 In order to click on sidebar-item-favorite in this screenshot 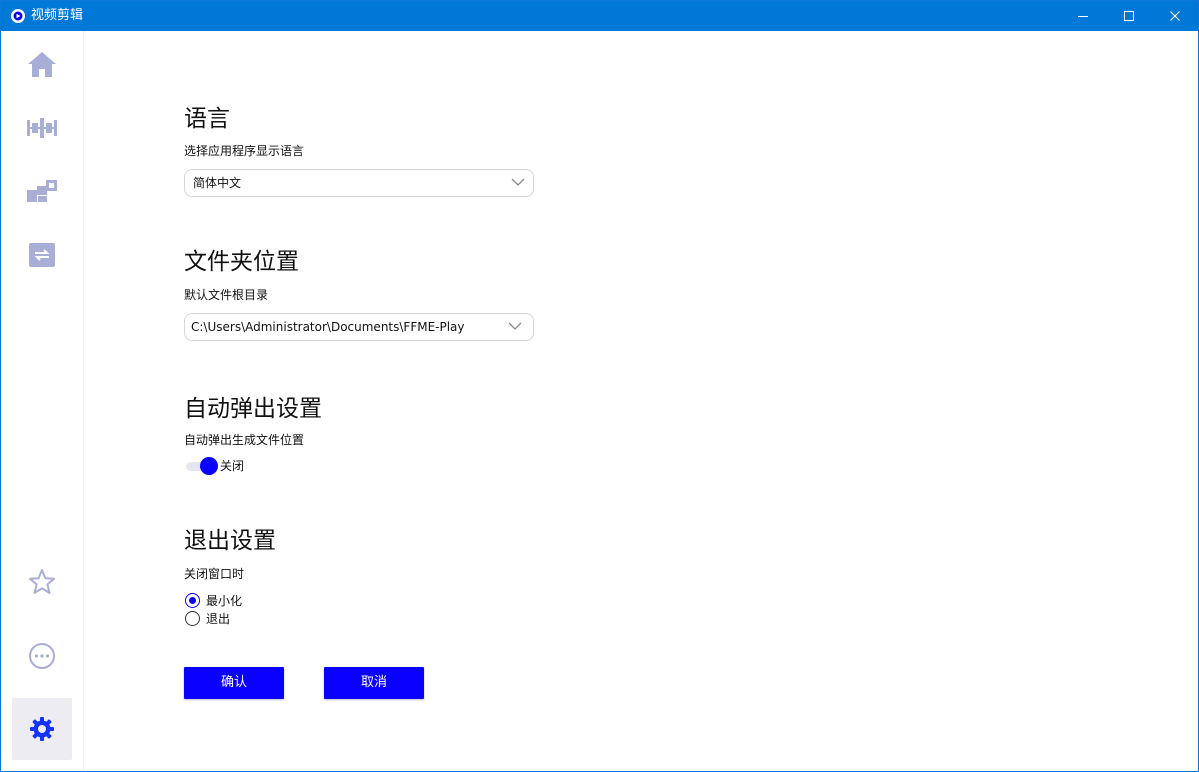, I will do `click(42, 582)`.